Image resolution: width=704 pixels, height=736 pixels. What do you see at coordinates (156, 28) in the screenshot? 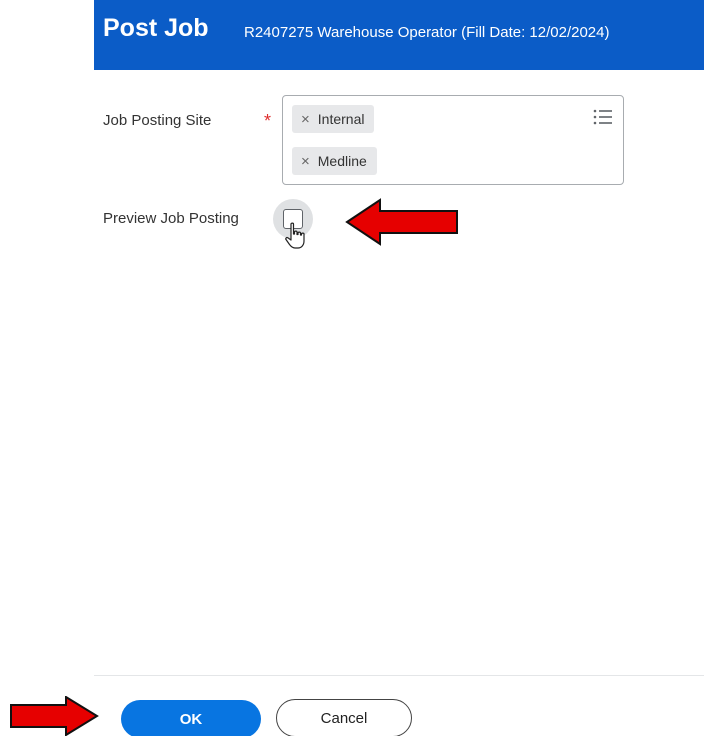
I see `page-title: Post Job` at bounding box center [156, 28].